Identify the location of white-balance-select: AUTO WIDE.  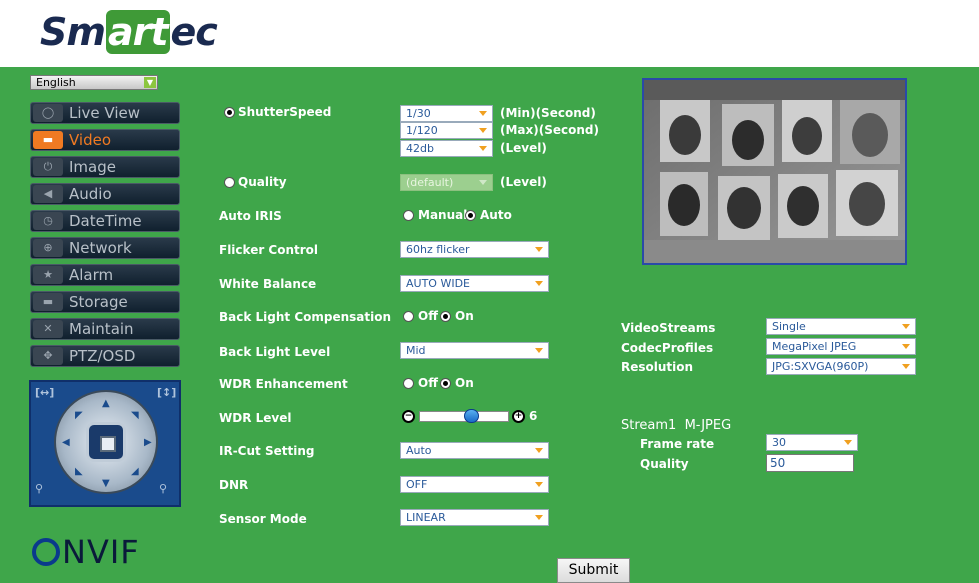
(474, 283).